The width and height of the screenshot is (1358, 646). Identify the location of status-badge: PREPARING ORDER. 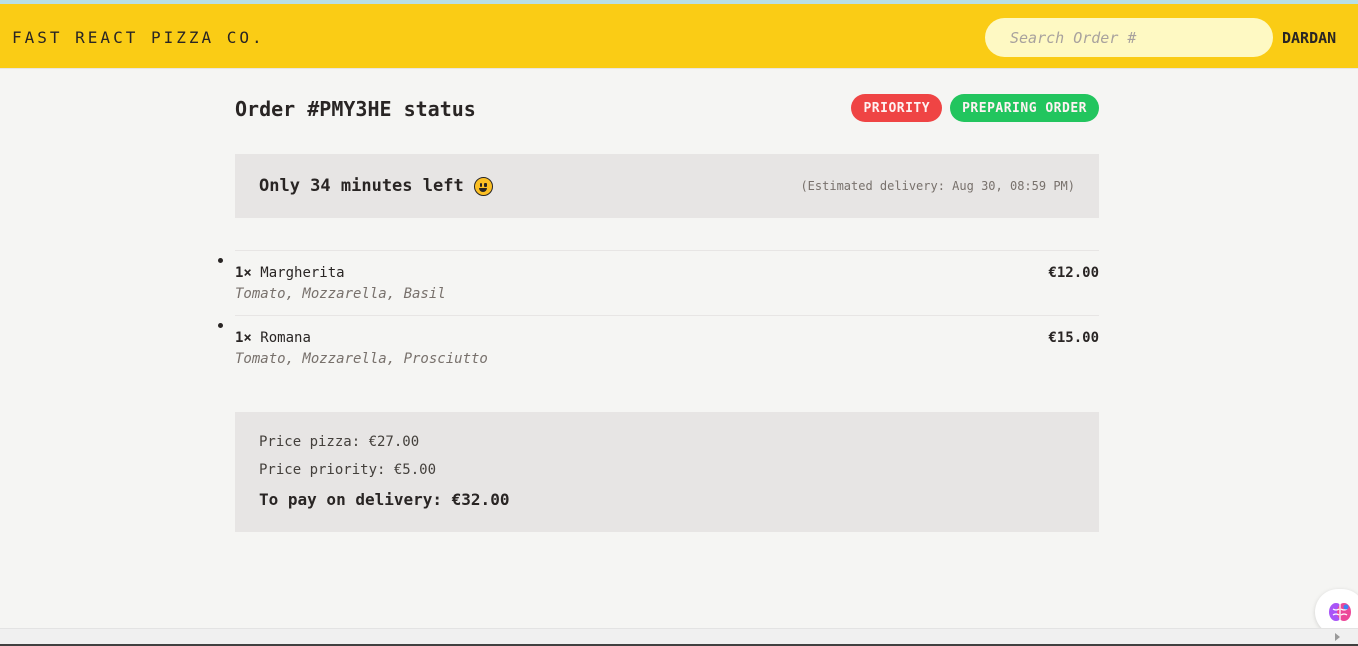
(1024, 108).